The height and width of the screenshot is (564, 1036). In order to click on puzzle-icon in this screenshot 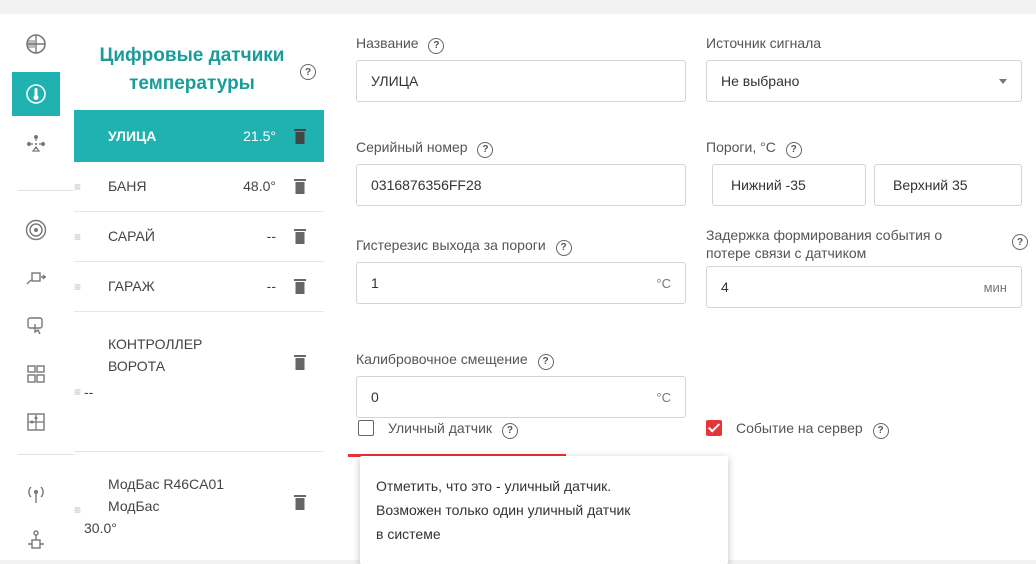, I will do `click(36, 422)`.